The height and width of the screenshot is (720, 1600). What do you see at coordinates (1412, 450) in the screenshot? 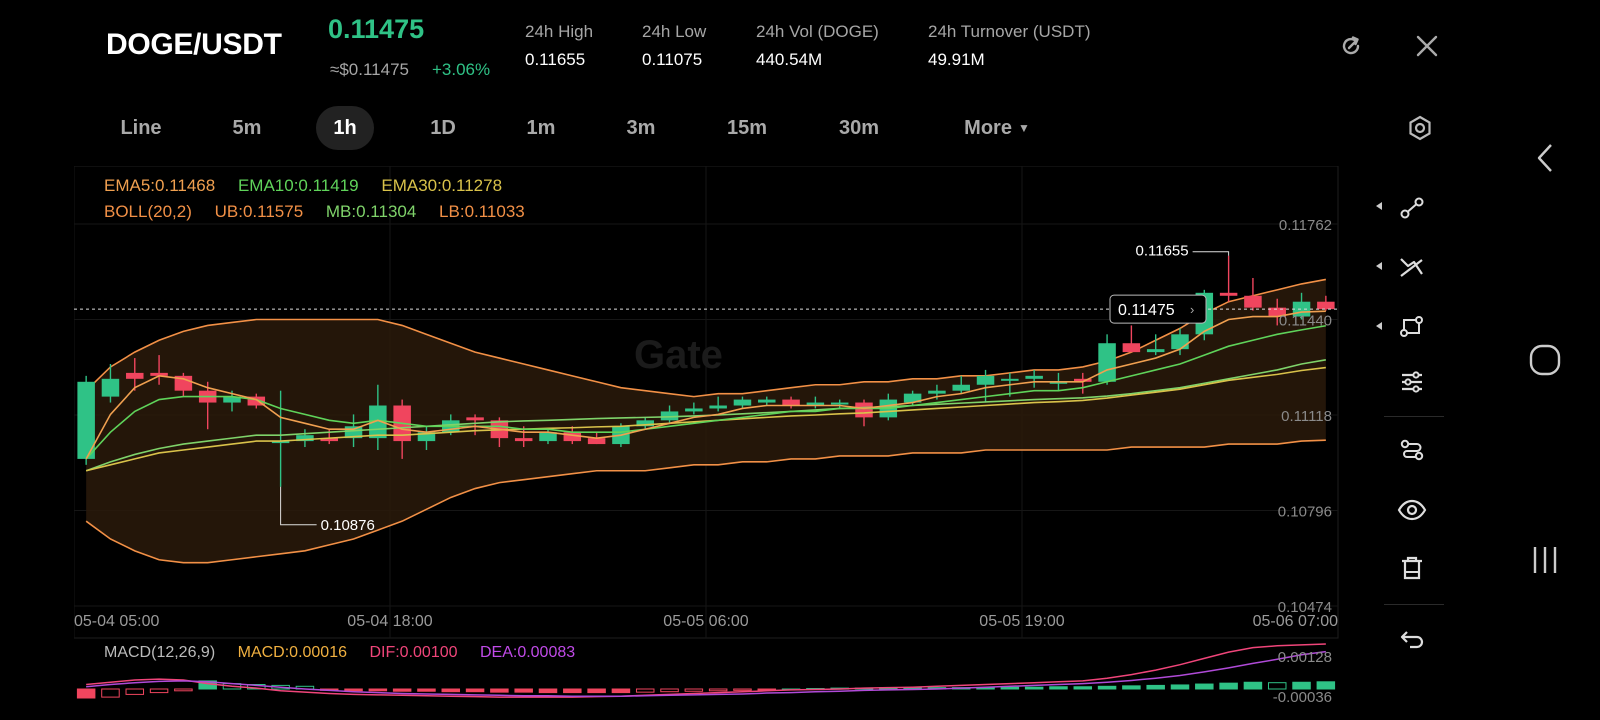
I see `continuous-draw-icon` at bounding box center [1412, 450].